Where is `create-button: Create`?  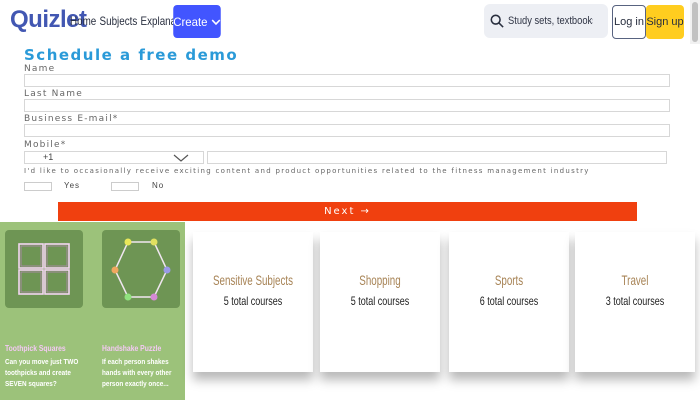
create-button: Create is located at coordinates (197, 21).